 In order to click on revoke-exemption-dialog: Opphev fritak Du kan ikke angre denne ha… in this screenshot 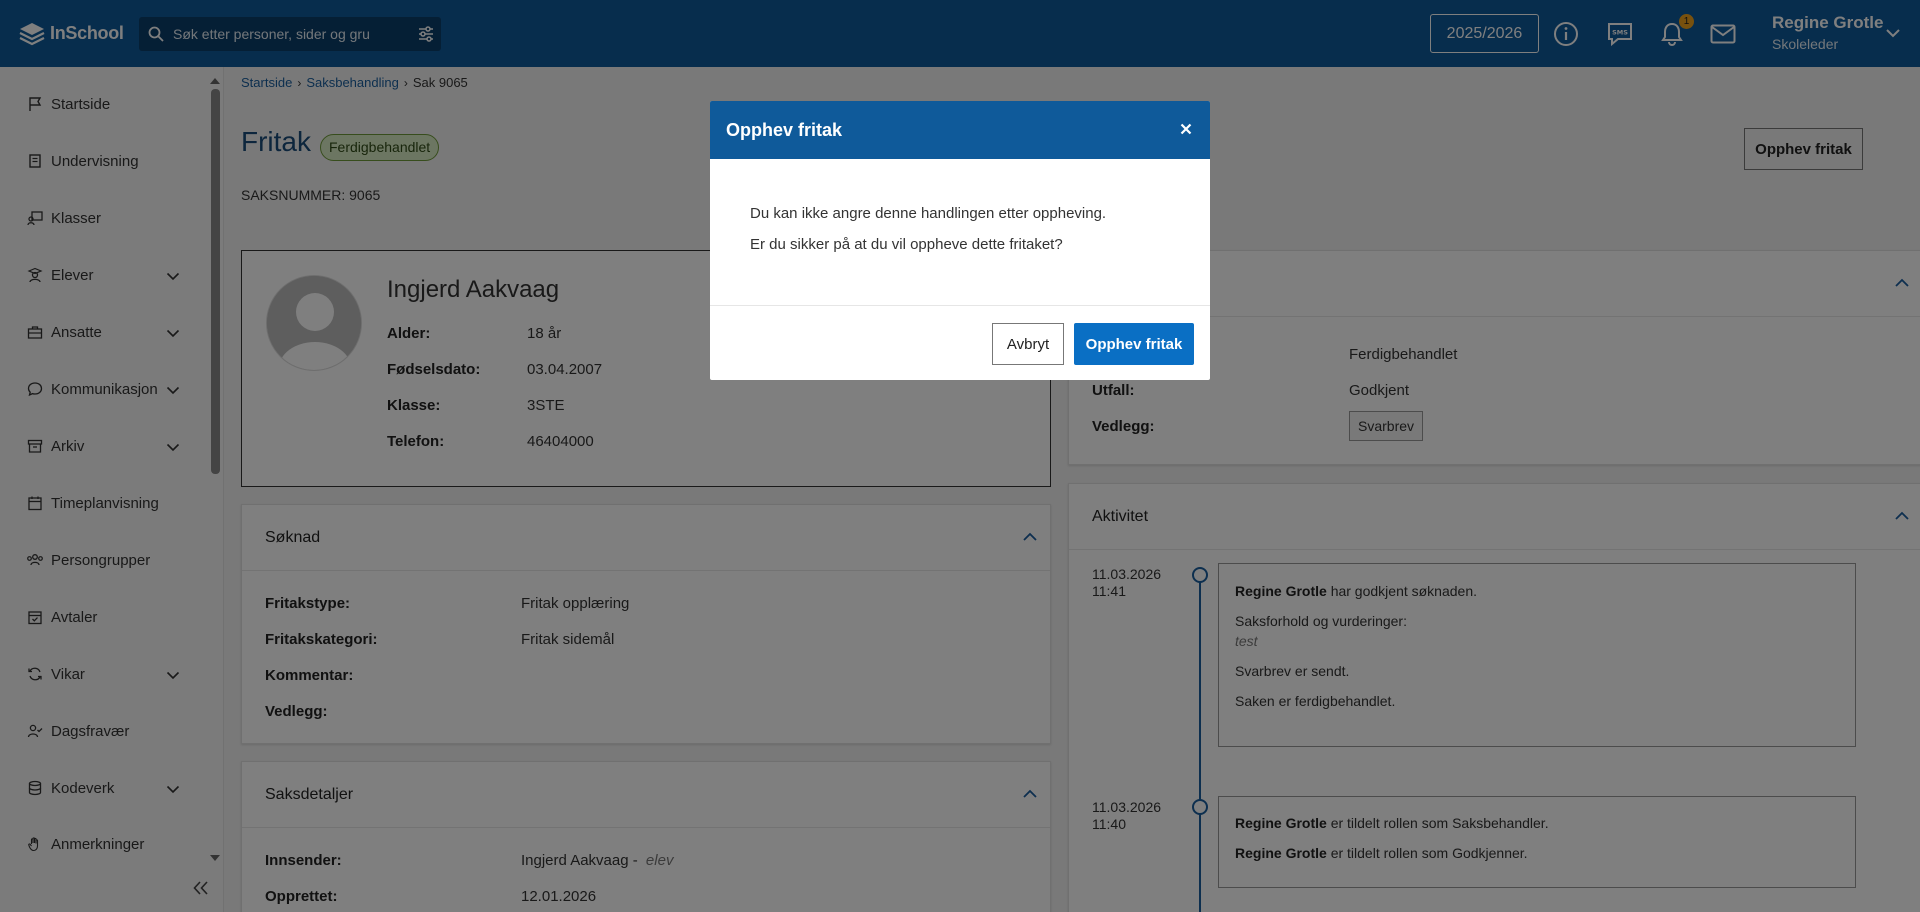, I will do `click(960, 240)`.